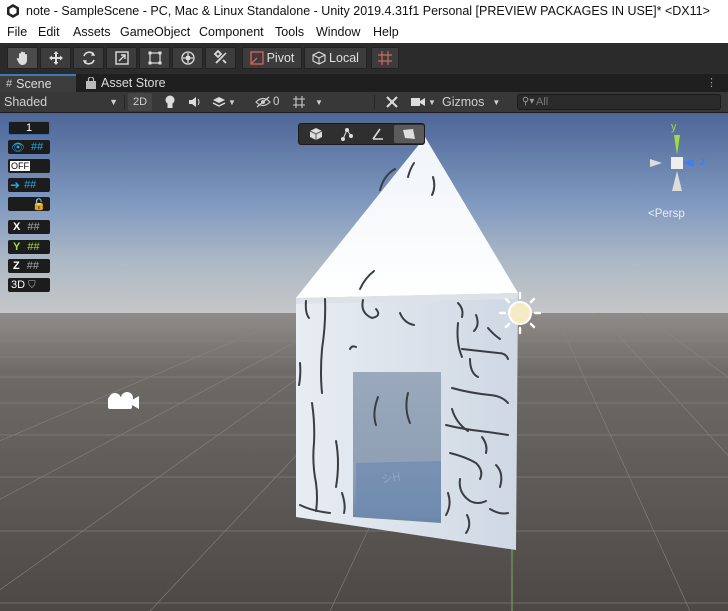 The width and height of the screenshot is (728, 611). I want to click on scene-tools-button, so click(392, 102).